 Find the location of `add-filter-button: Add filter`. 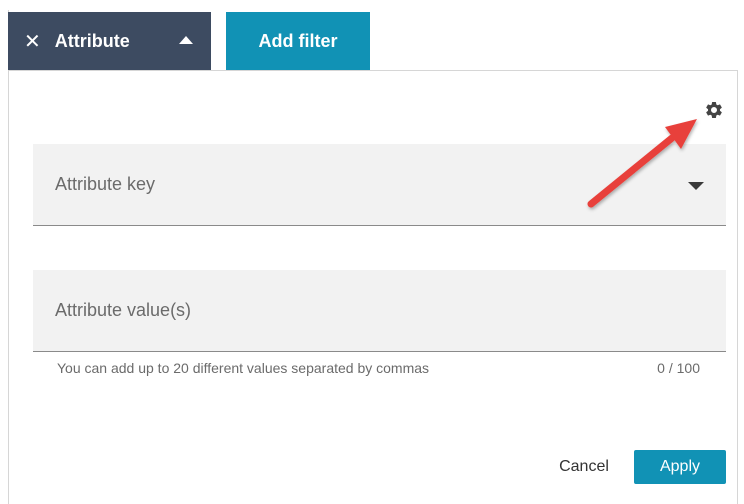

add-filter-button: Add filter is located at coordinates (298, 41).